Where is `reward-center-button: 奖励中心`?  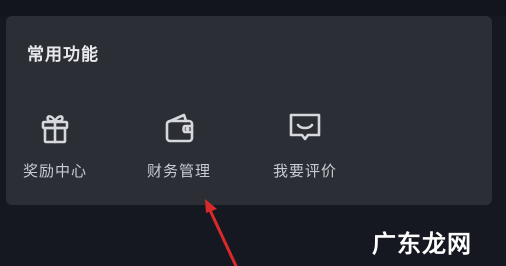 reward-center-button: 奖励中心 is located at coordinates (55, 148).